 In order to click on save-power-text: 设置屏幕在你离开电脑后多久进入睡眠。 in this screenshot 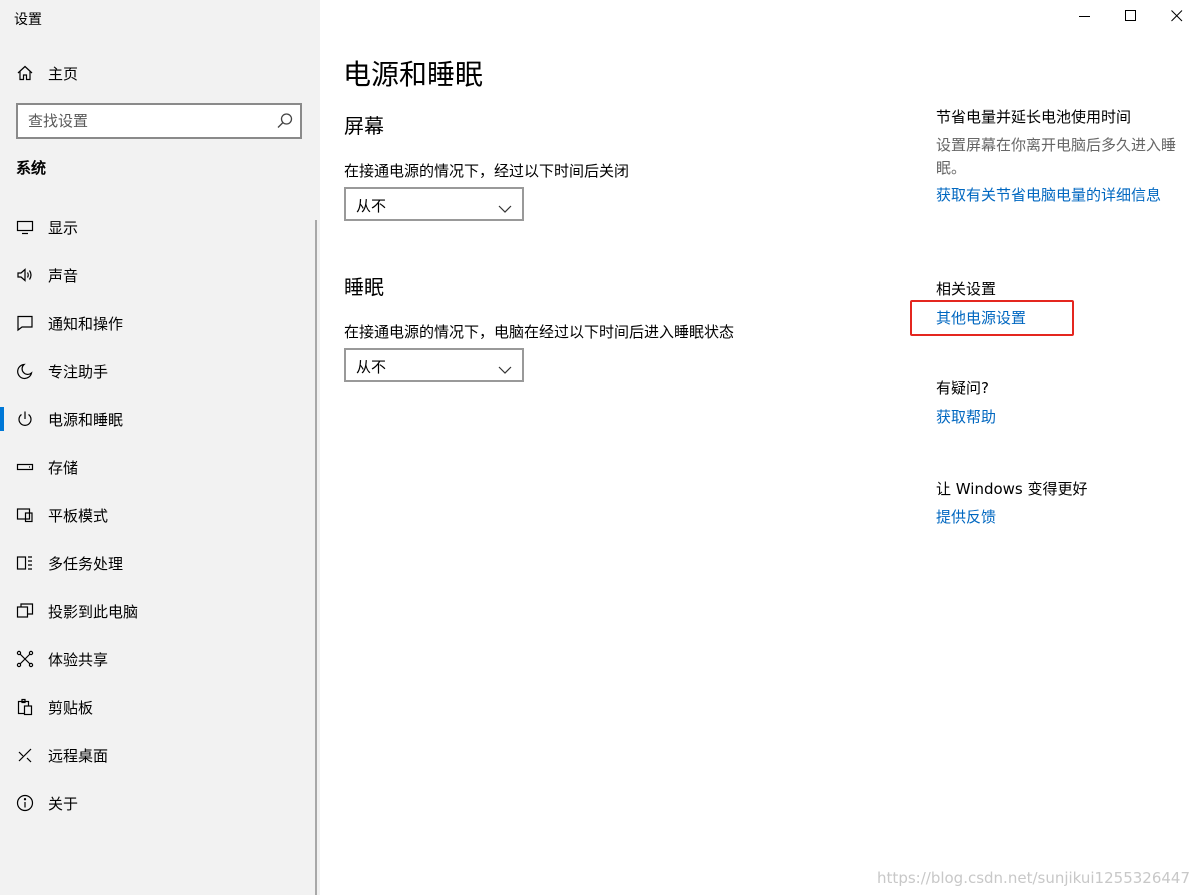, I will do `click(1056, 156)`.